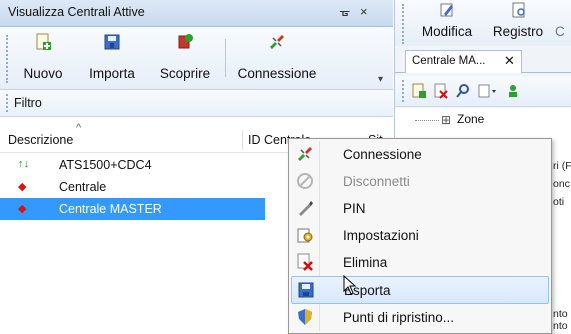  Describe the element at coordinates (105, 165) in the screenshot. I see `list-item-label: ATS1500+CDC4` at that location.